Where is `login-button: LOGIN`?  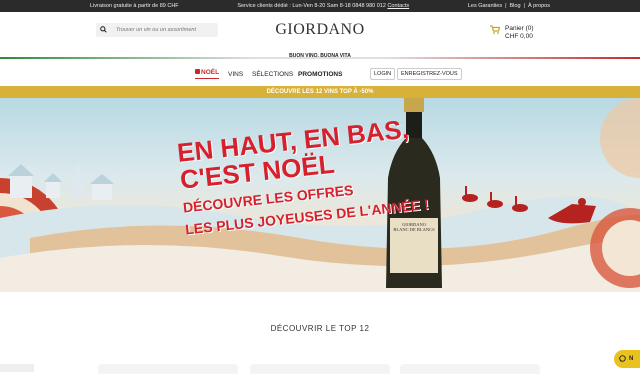
login-button: LOGIN is located at coordinates (383, 74).